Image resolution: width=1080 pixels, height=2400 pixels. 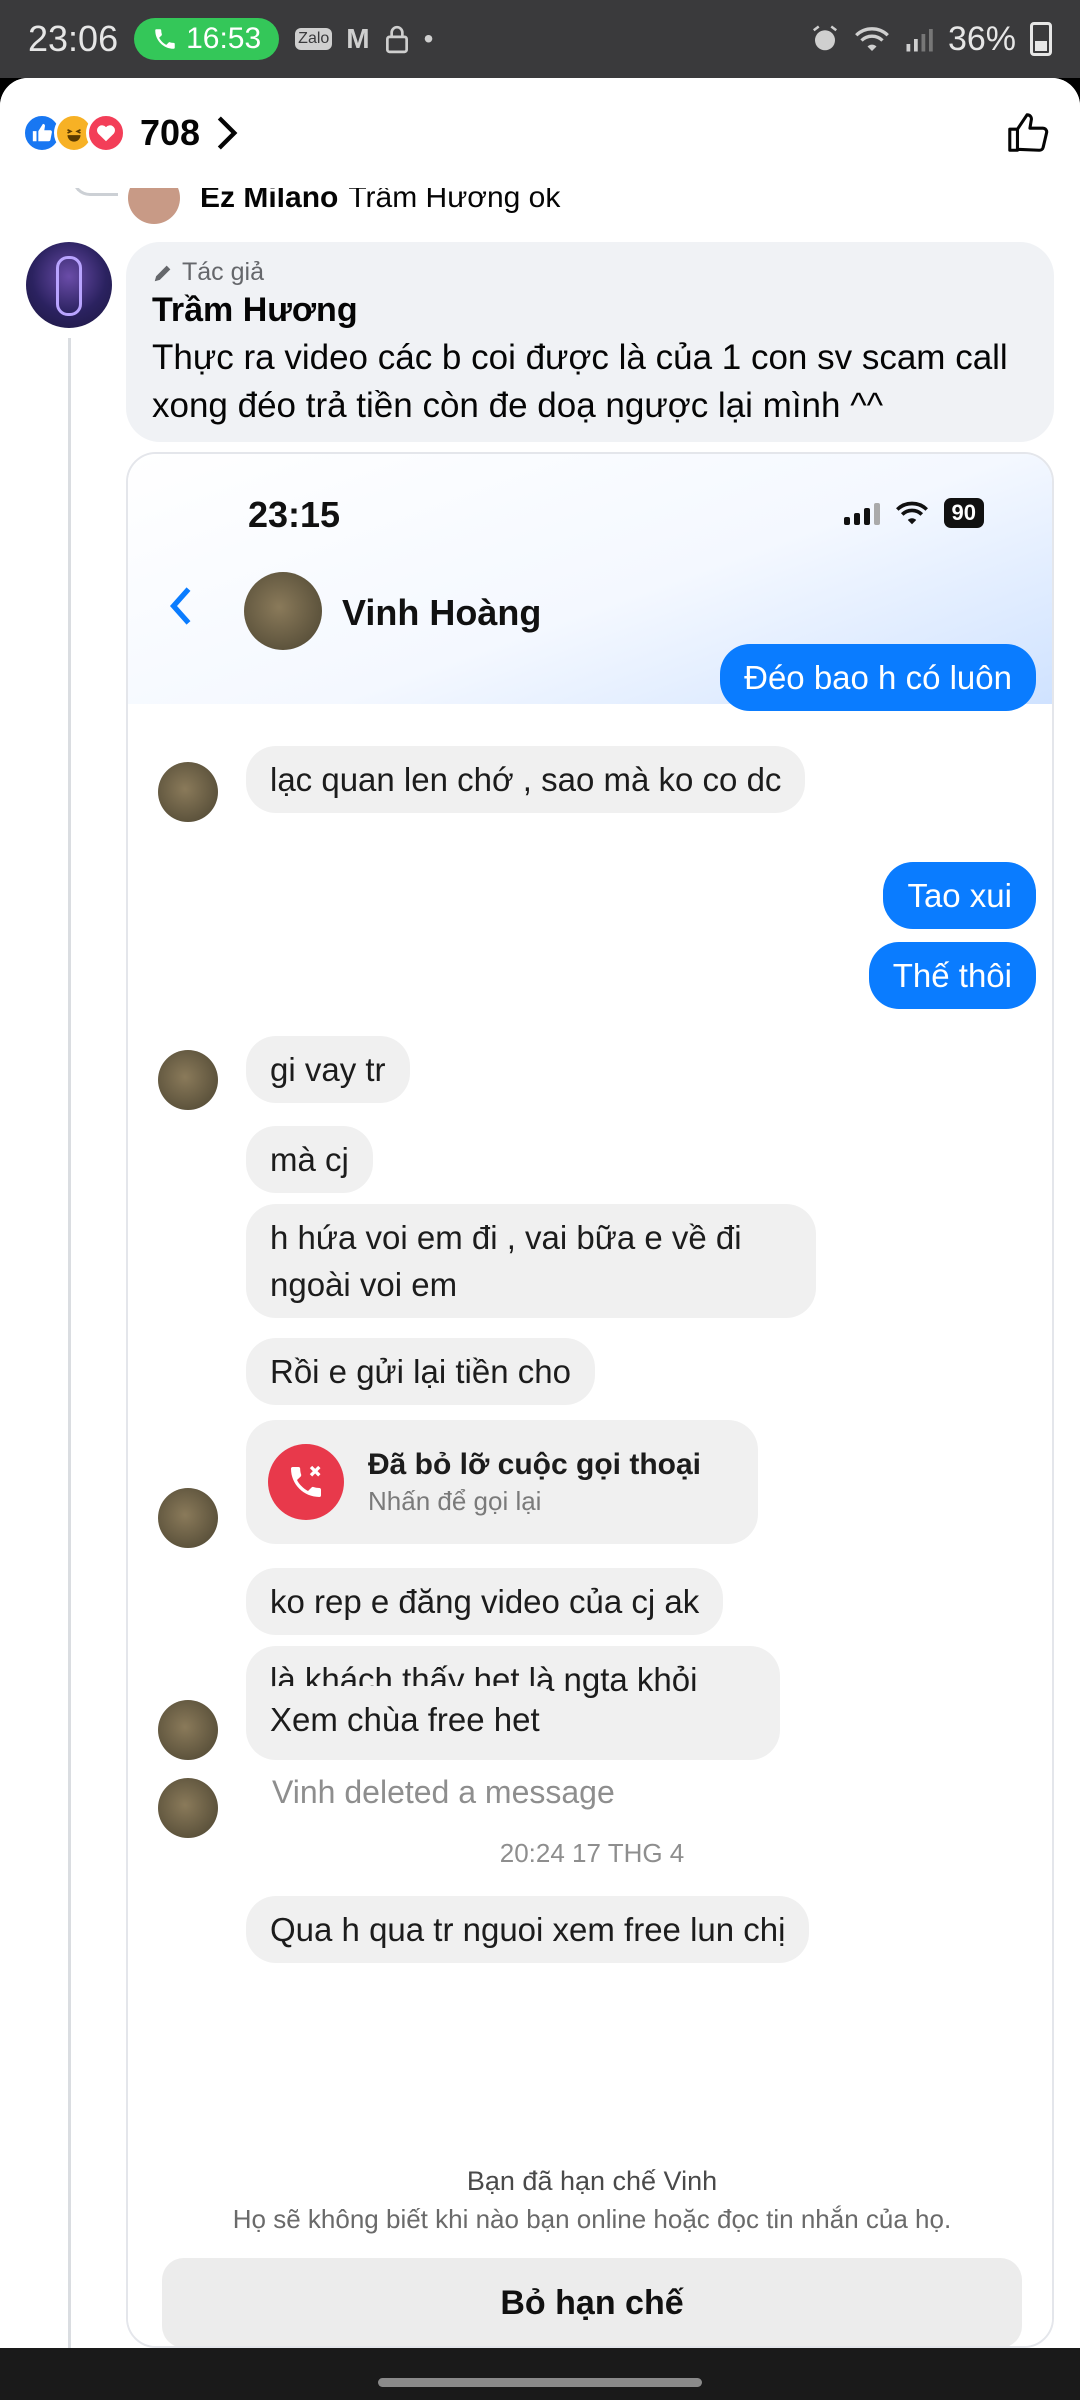 I want to click on chevron-right-icon, so click(x=227, y=133).